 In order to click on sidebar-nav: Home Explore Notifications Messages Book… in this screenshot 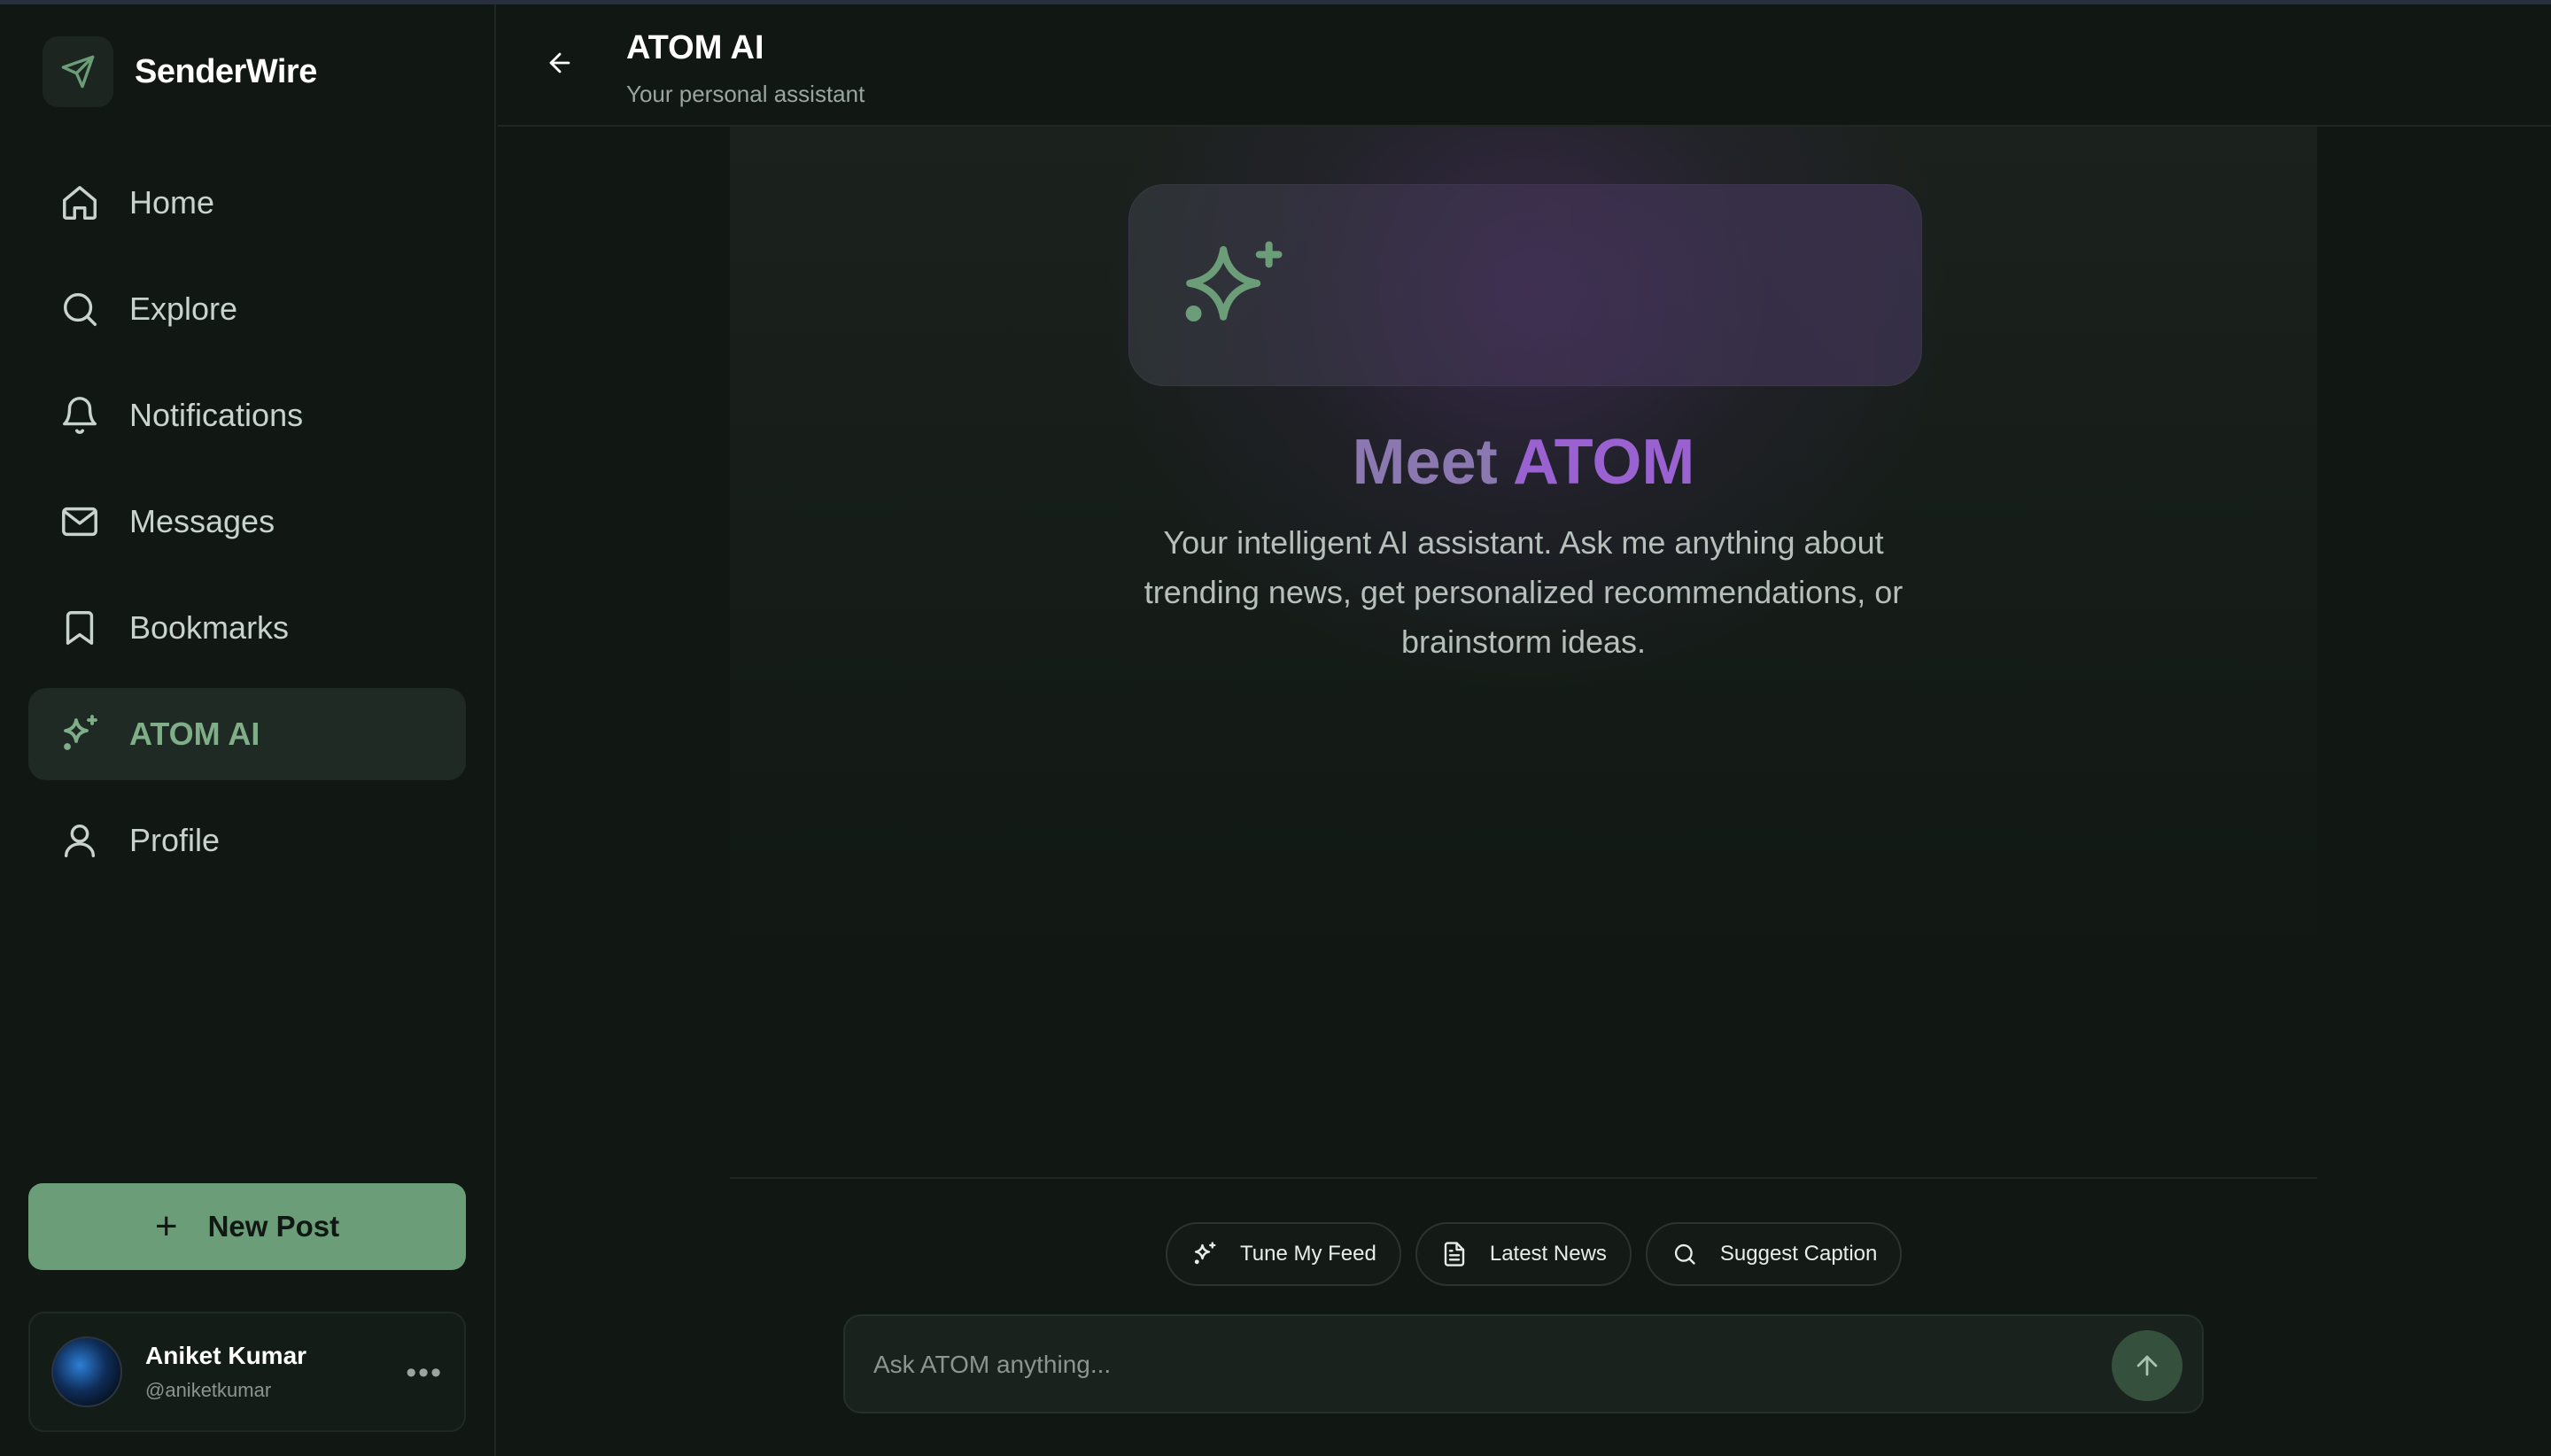, I will do `click(247, 529)`.